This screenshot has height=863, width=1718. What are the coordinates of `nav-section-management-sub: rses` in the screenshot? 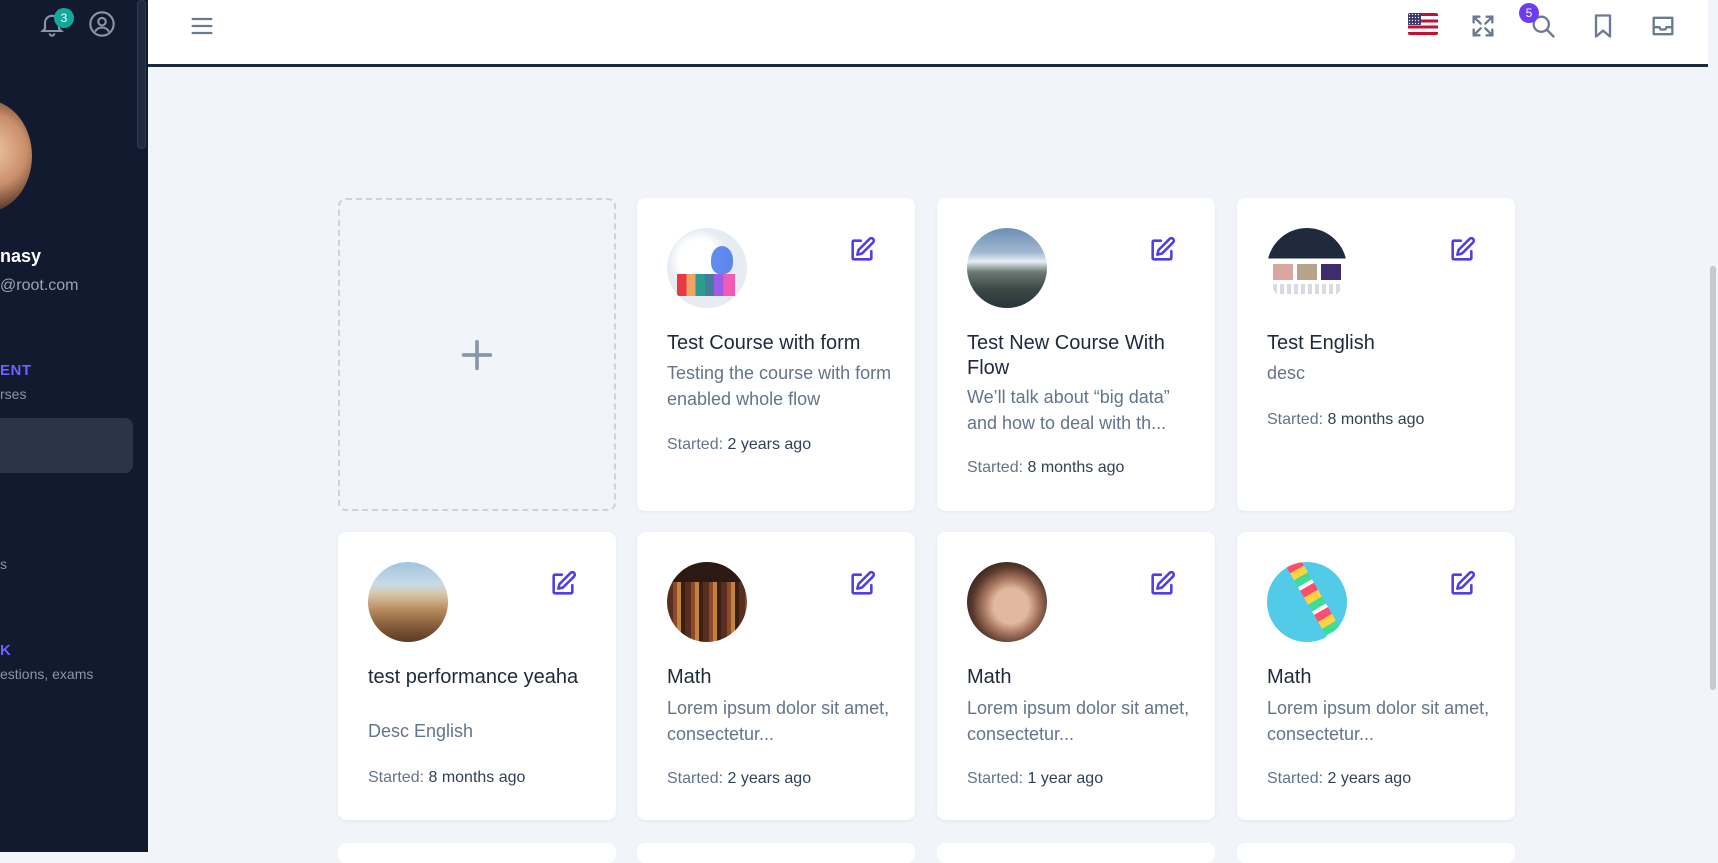 It's located at (13, 394).